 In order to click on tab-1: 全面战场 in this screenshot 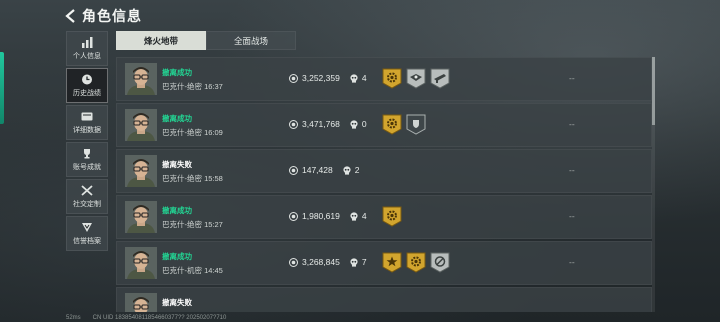, I will do `click(251, 40)`.